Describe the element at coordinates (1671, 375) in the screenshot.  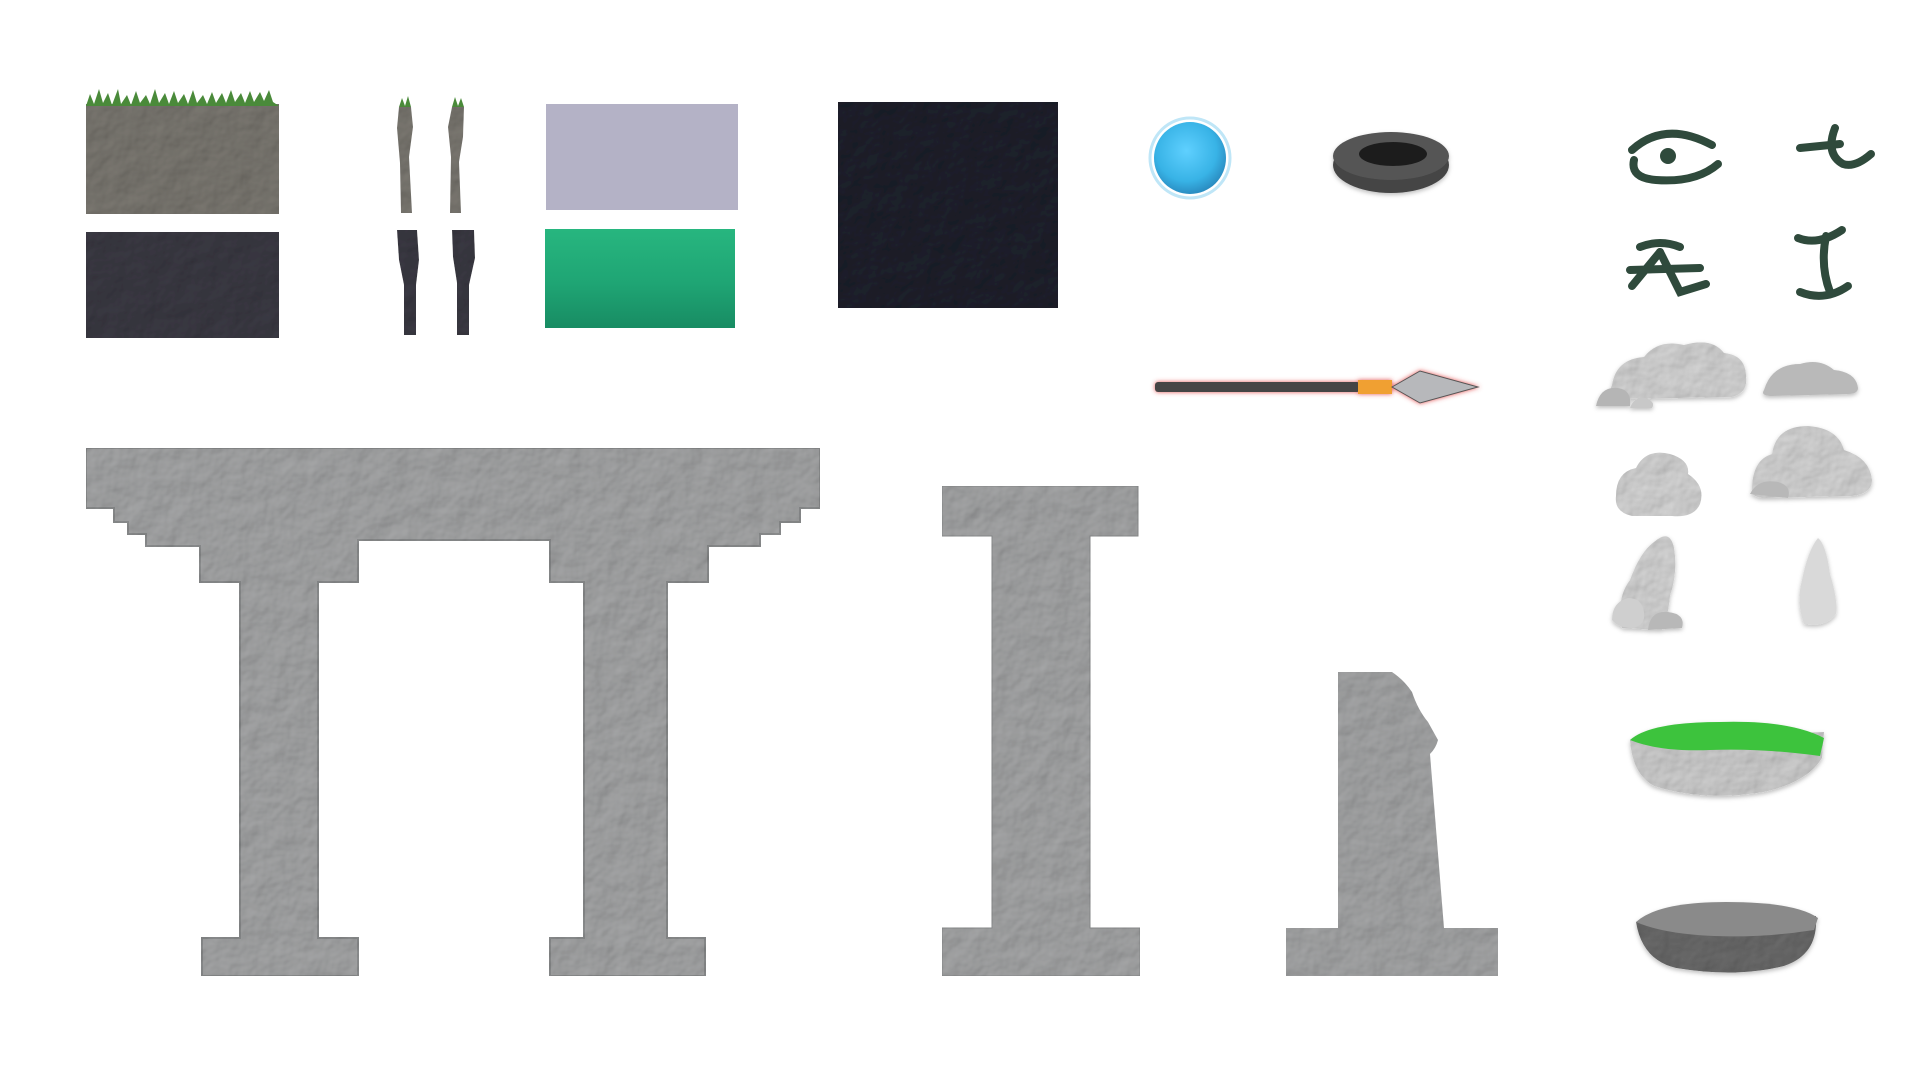
I see `rock-cluster-large` at that location.